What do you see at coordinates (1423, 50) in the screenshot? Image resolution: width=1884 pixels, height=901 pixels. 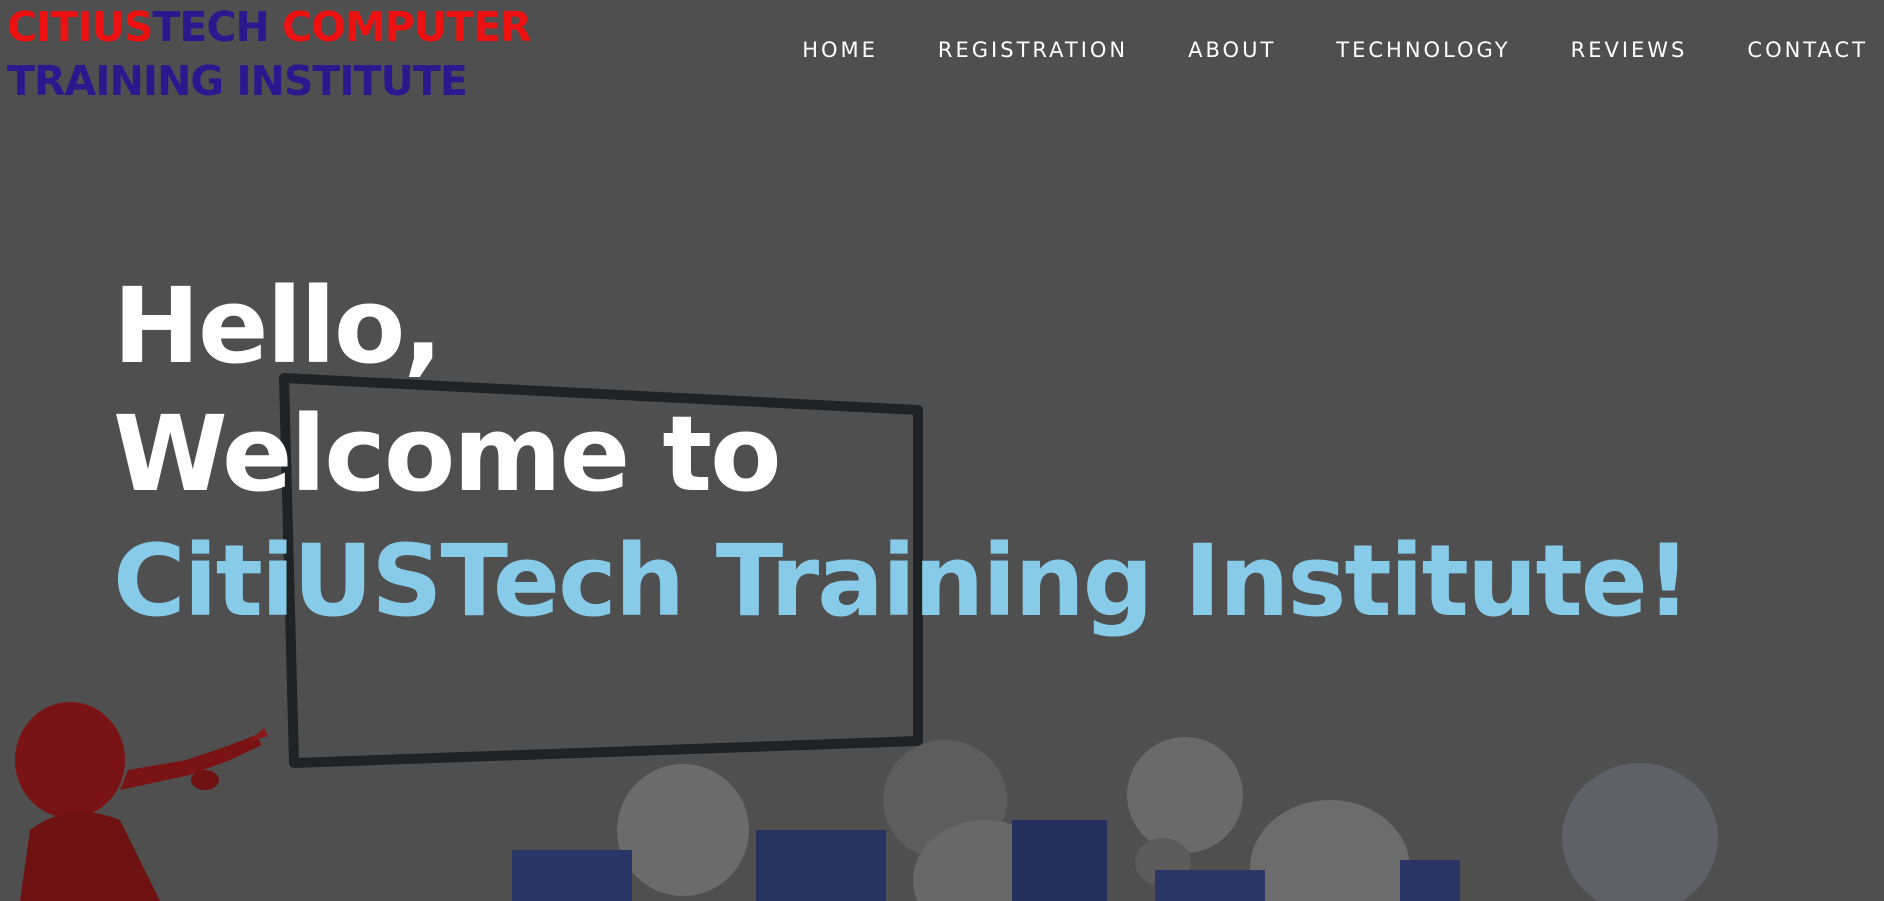 I see `nav-technology: TECHNOLOGY` at bounding box center [1423, 50].